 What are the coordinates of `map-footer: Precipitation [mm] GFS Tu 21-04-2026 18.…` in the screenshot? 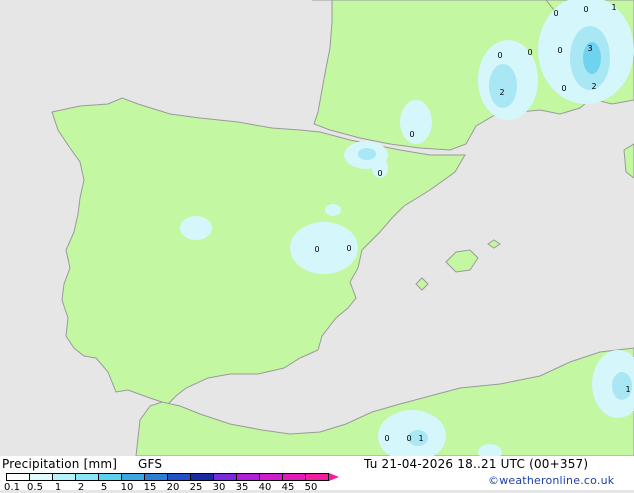 It's located at (317, 474).